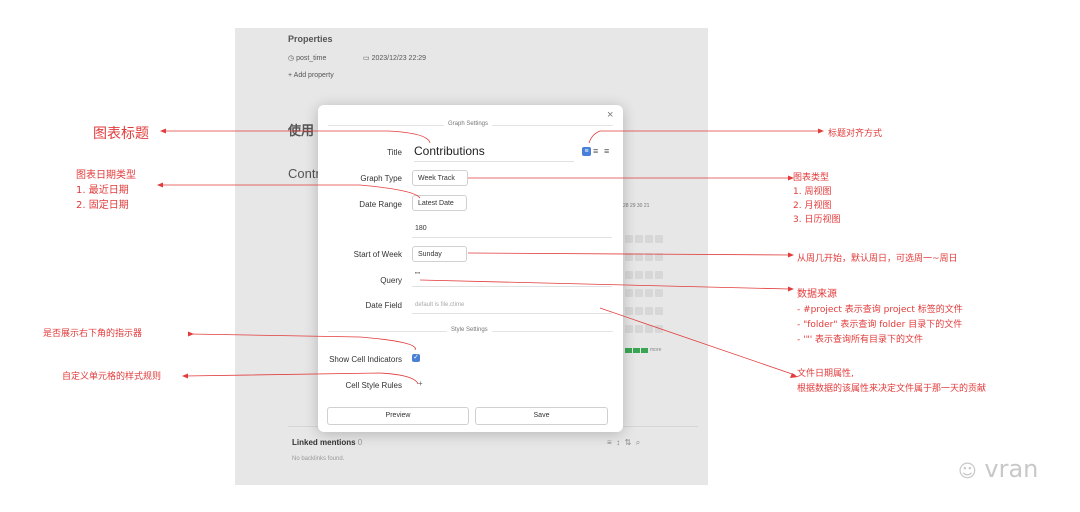 The width and height of the screenshot is (1080, 512). I want to click on arrowhead-week-start, so click(791, 255).